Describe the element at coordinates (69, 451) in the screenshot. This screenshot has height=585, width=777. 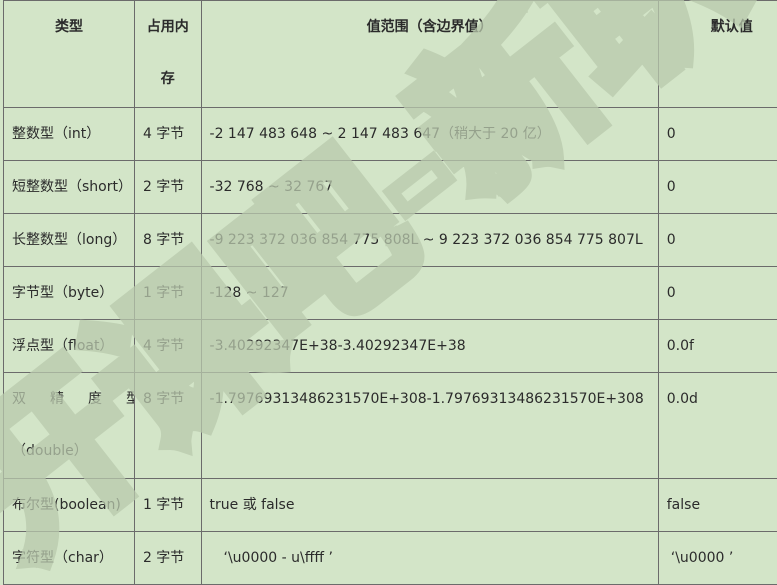
I see `cell-type-line2: （double）` at that location.